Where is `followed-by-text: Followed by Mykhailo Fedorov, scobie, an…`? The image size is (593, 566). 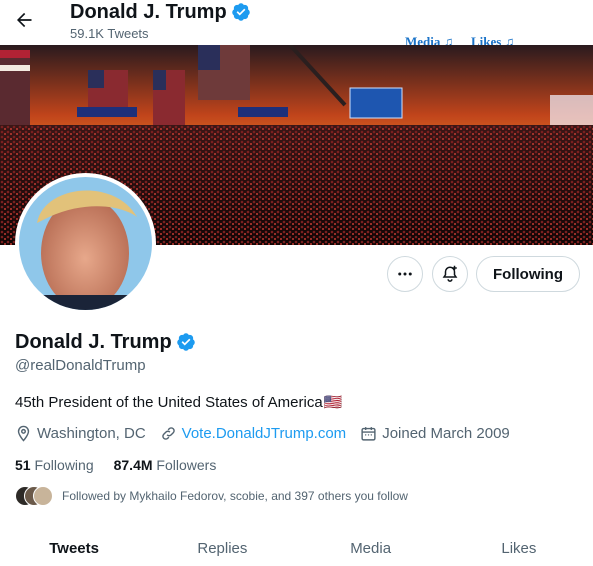 followed-by-text: Followed by Mykhailo Fedorov, scobie, an… is located at coordinates (235, 496).